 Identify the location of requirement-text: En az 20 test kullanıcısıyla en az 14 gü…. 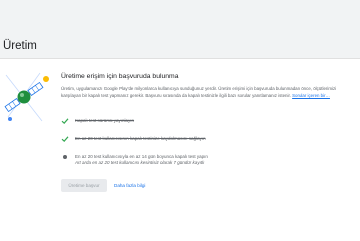
(141, 156).